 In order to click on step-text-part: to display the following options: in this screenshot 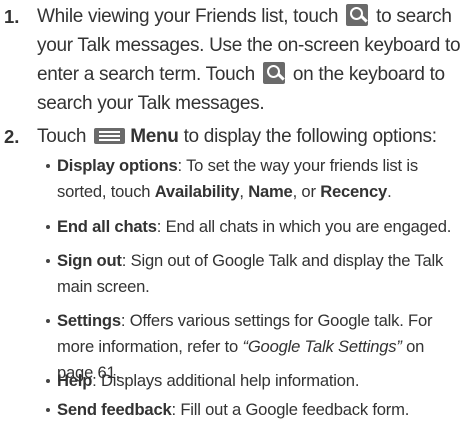, I will do `click(310, 136)`.